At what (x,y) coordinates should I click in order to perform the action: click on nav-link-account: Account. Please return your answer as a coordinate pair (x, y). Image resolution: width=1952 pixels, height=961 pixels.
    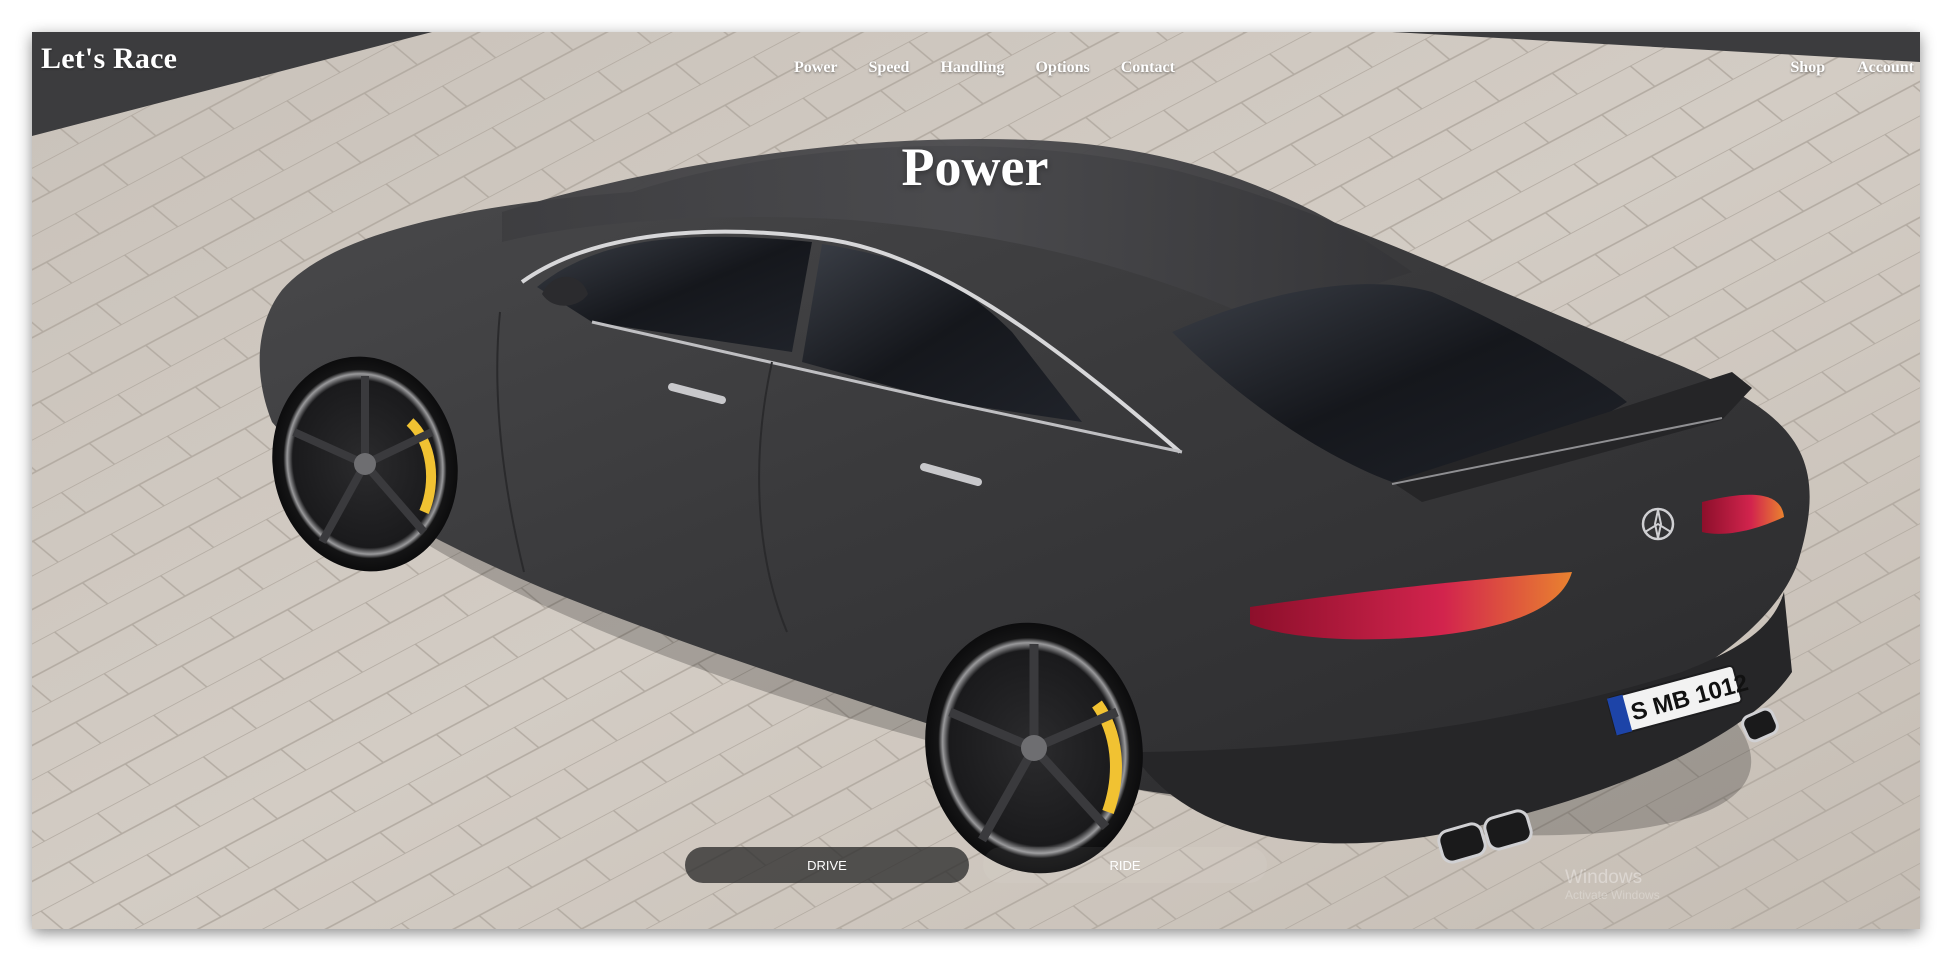
    Looking at the image, I should click on (1885, 68).